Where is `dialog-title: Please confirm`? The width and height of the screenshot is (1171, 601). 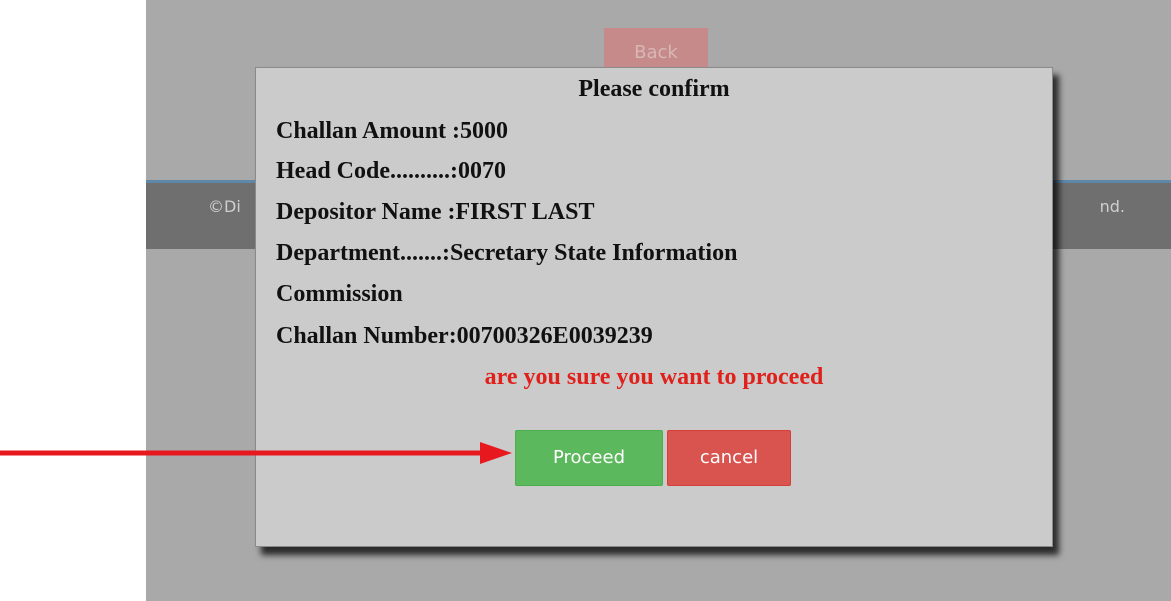
dialog-title: Please confirm is located at coordinates (654, 89).